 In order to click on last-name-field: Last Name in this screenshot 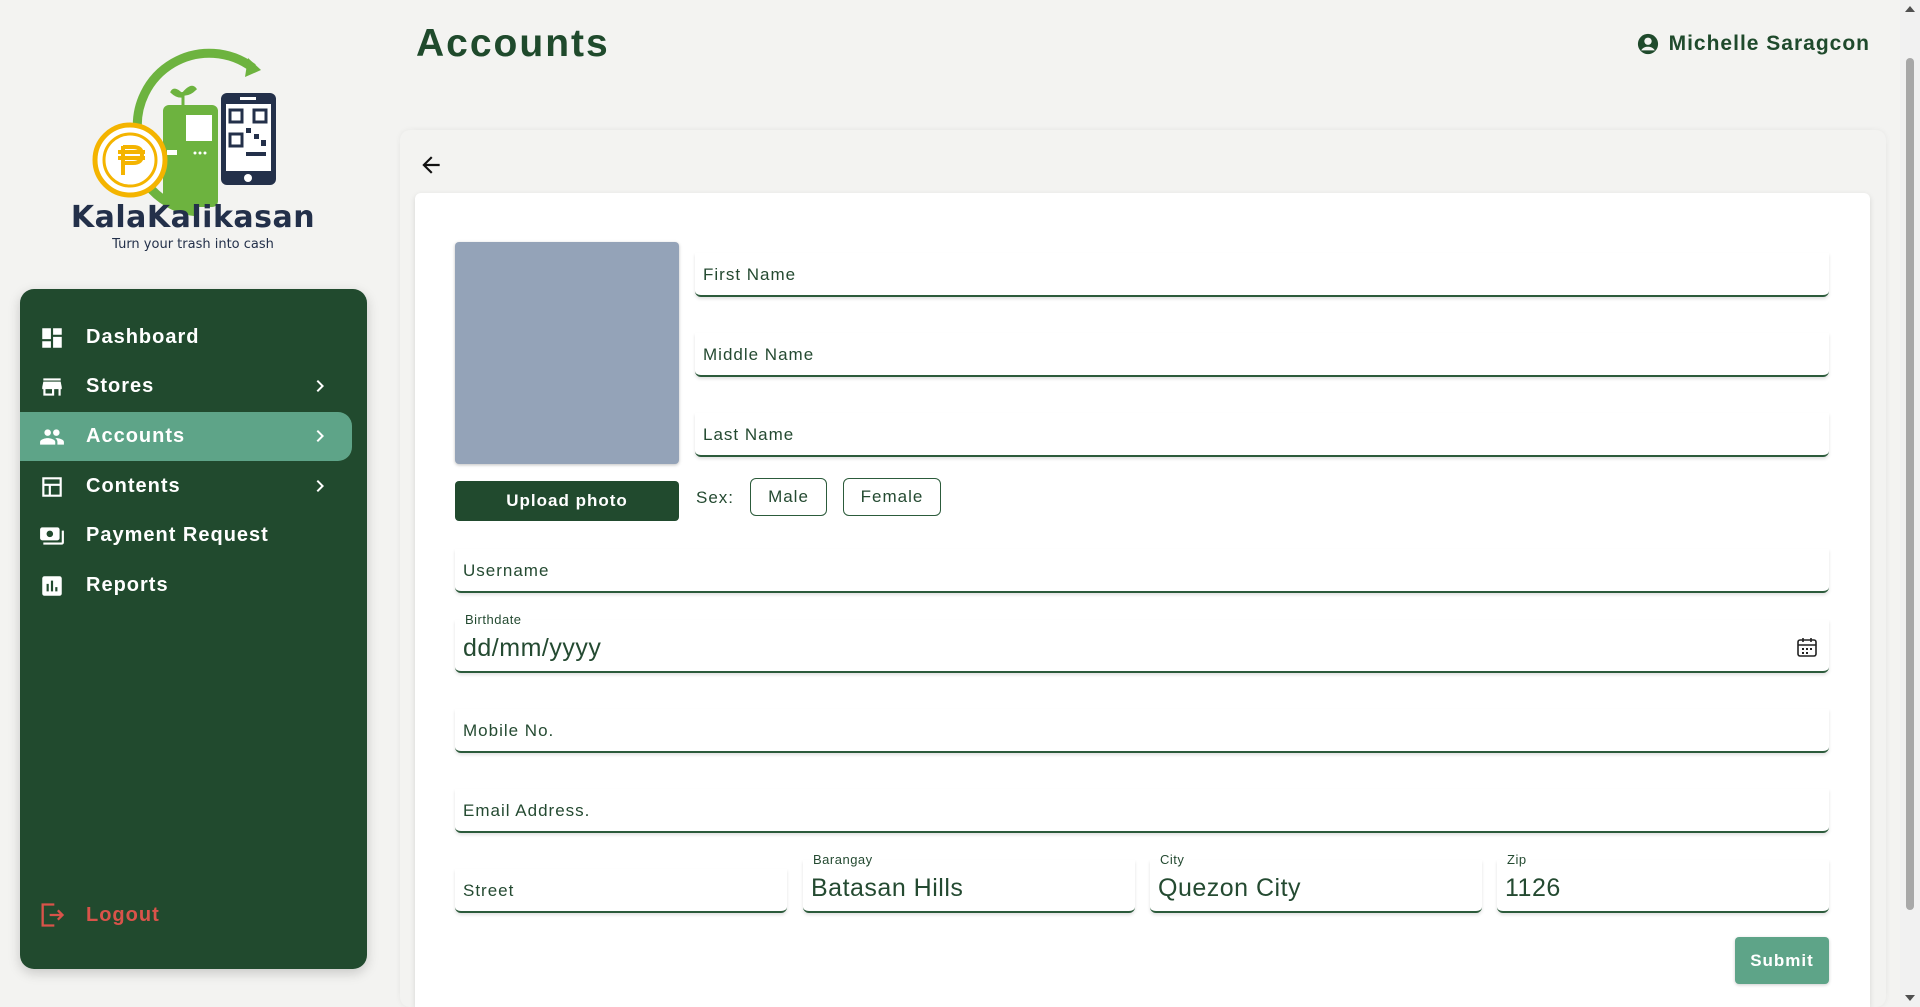, I will do `click(1262, 435)`.